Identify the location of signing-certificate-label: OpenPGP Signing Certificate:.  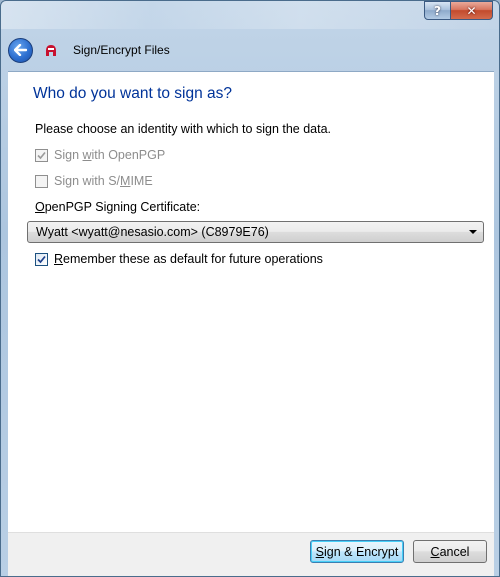
(118, 207).